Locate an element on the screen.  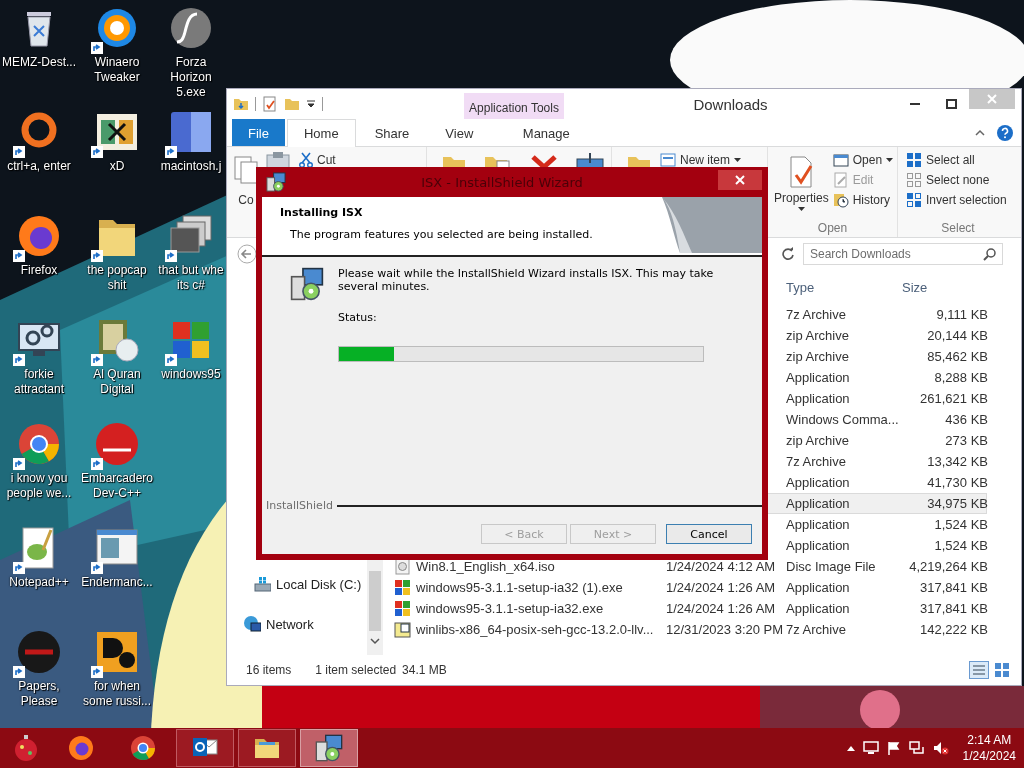
pencil-icon is located at coordinates (840, 180).